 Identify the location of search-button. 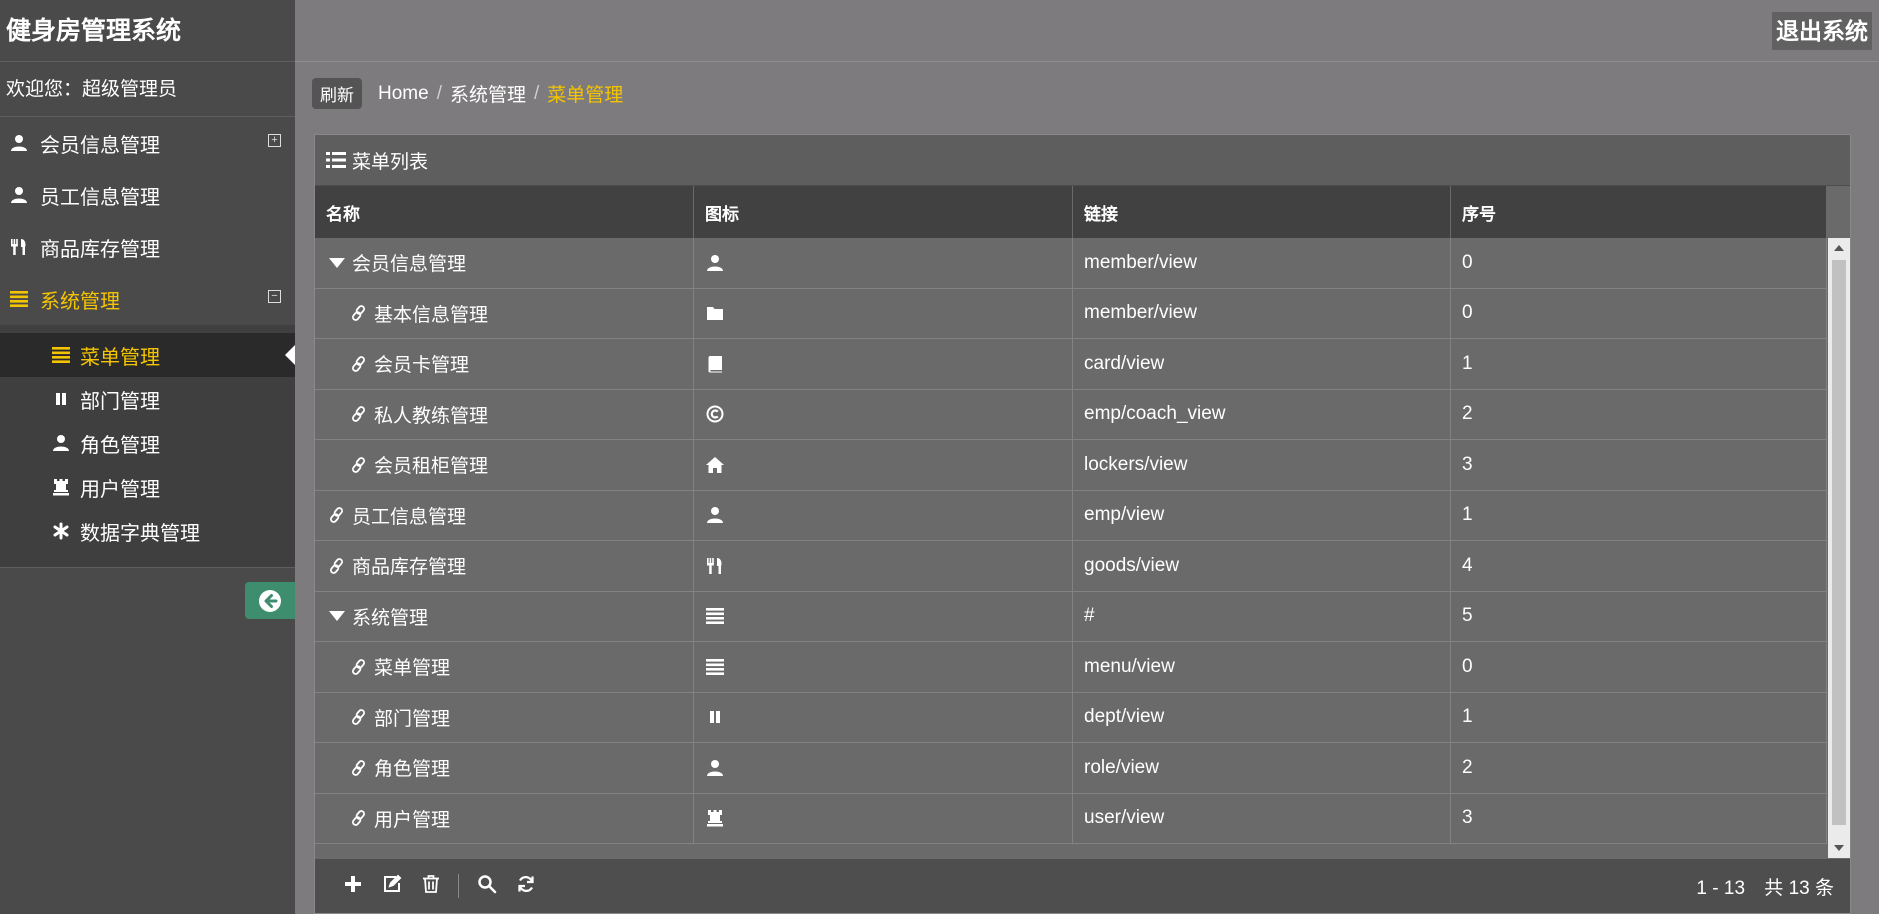
(486, 886).